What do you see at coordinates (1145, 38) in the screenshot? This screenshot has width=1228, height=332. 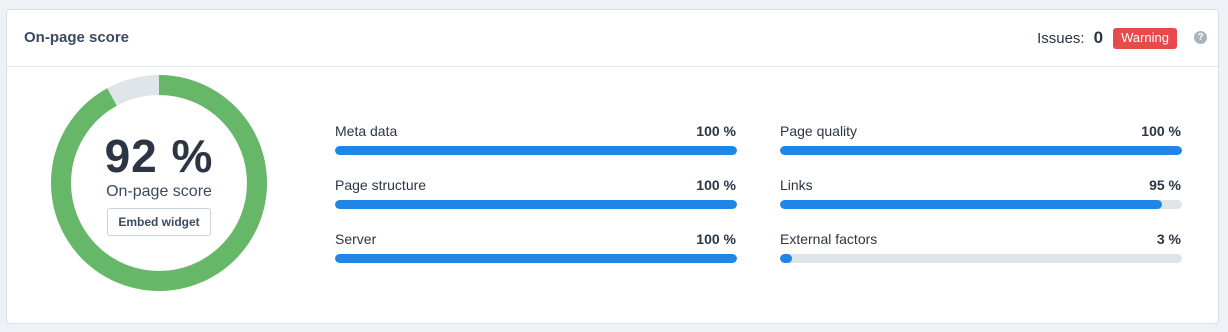 I see `warning-badge: Warning` at bounding box center [1145, 38].